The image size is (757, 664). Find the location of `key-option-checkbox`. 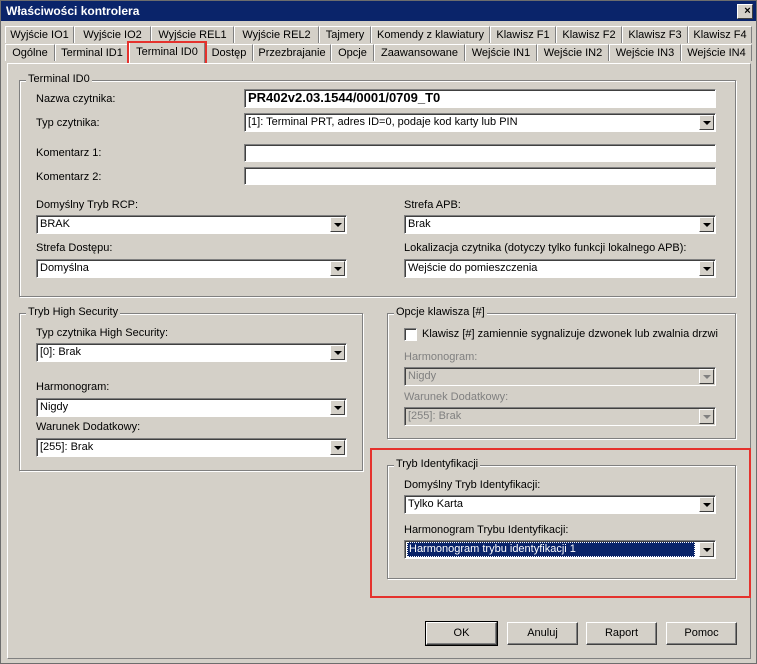

key-option-checkbox is located at coordinates (410, 334).